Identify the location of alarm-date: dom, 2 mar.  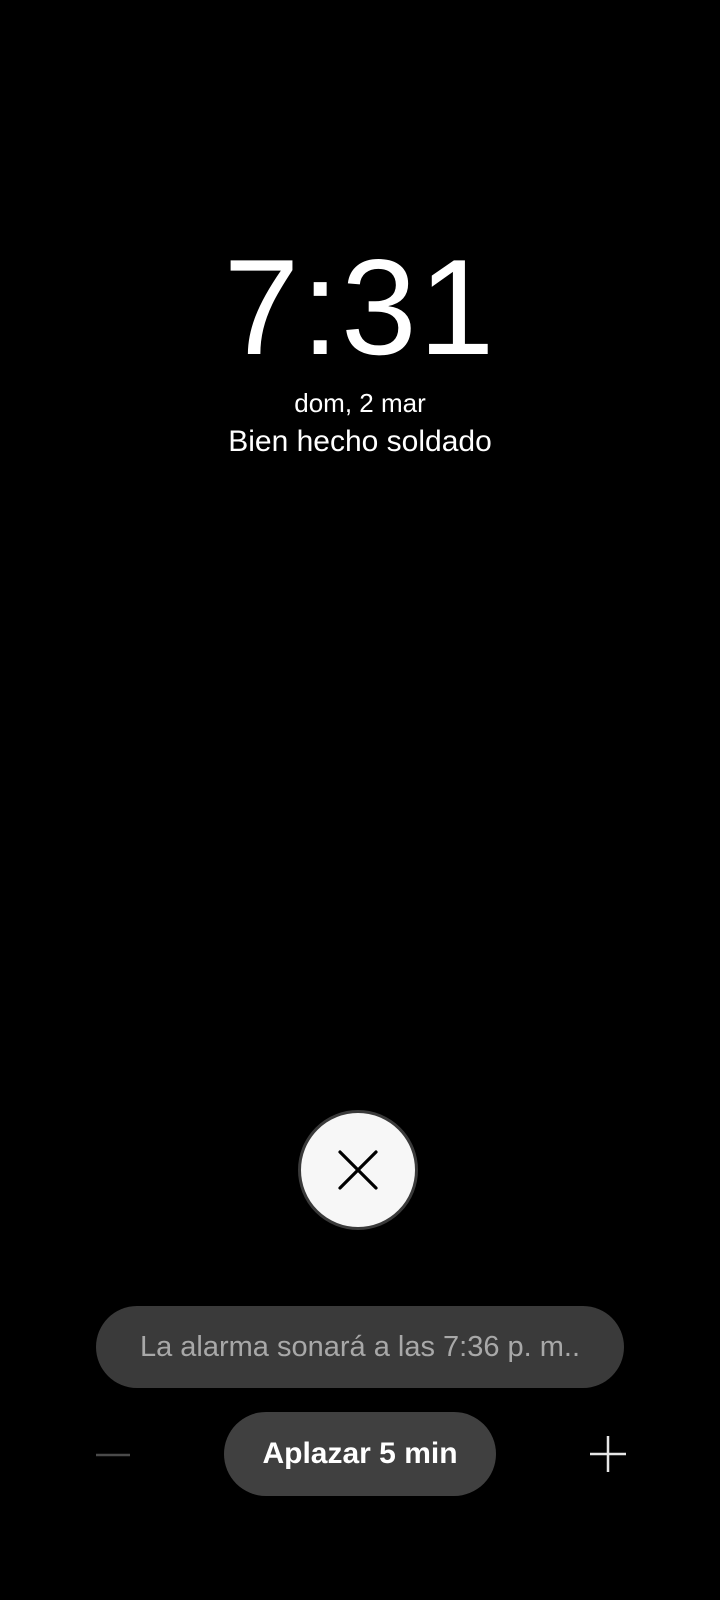
(360, 403).